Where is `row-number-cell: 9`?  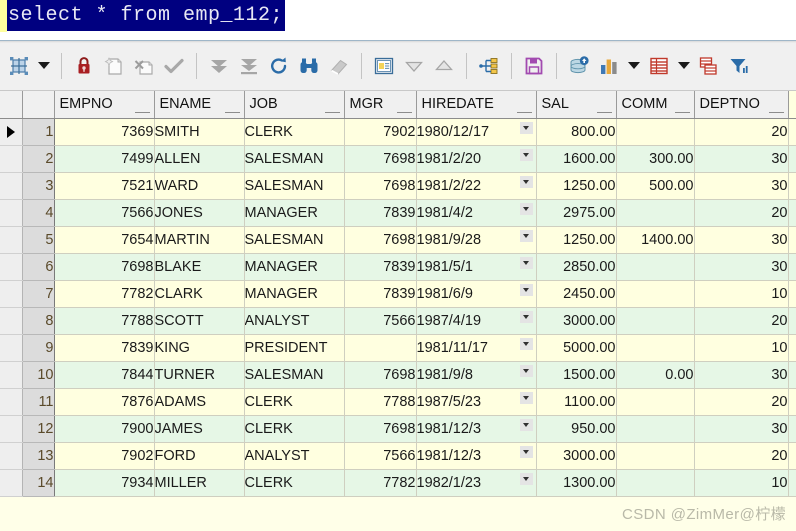 row-number-cell: 9 is located at coordinates (38, 348).